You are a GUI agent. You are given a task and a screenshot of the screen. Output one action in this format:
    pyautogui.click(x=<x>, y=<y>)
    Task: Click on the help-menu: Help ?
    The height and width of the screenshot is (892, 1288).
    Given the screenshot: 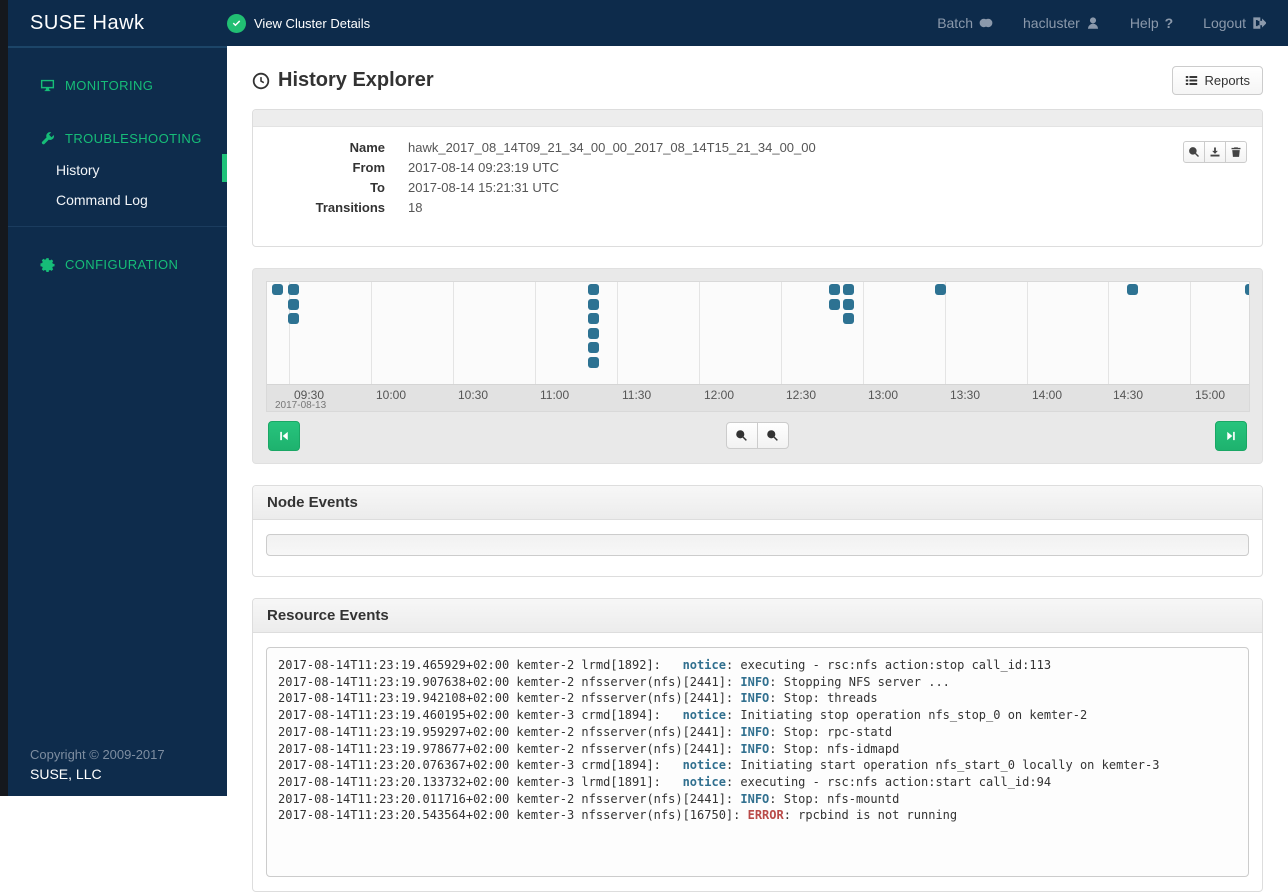 What is the action you would take?
    pyautogui.click(x=1151, y=23)
    